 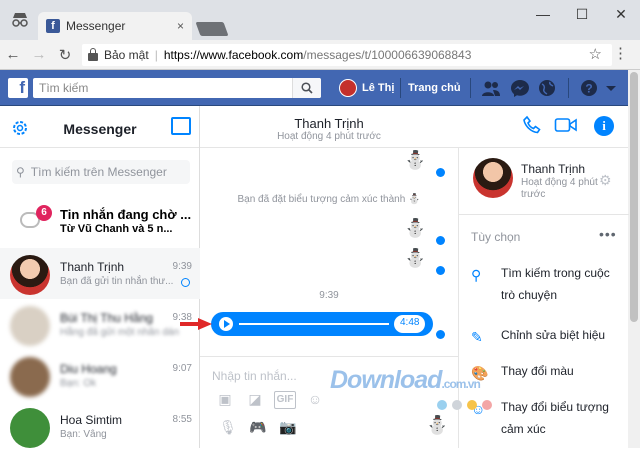 I want to click on option-label: Thay đổi màu, so click(x=537, y=371).